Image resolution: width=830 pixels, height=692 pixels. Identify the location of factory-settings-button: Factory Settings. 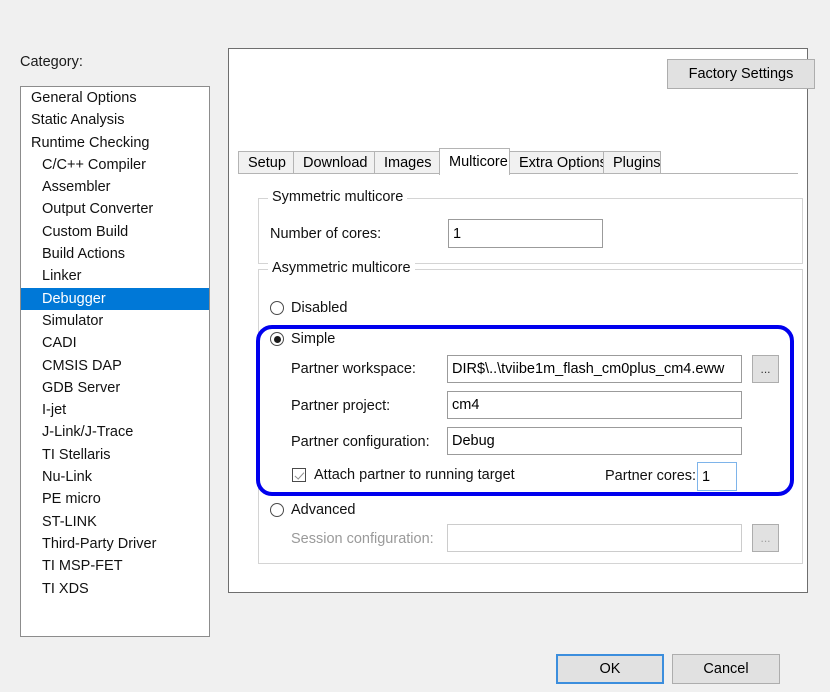
(741, 74).